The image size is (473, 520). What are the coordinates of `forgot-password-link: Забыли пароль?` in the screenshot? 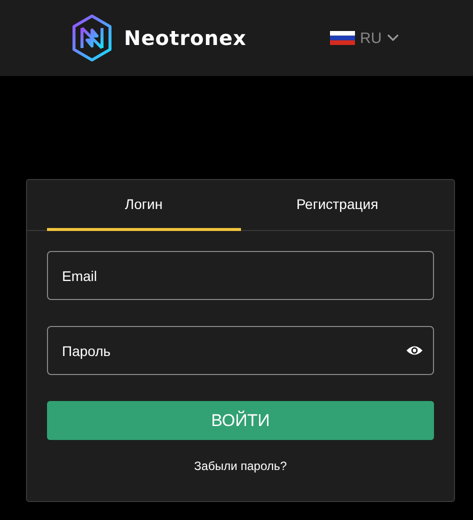 It's located at (240, 466).